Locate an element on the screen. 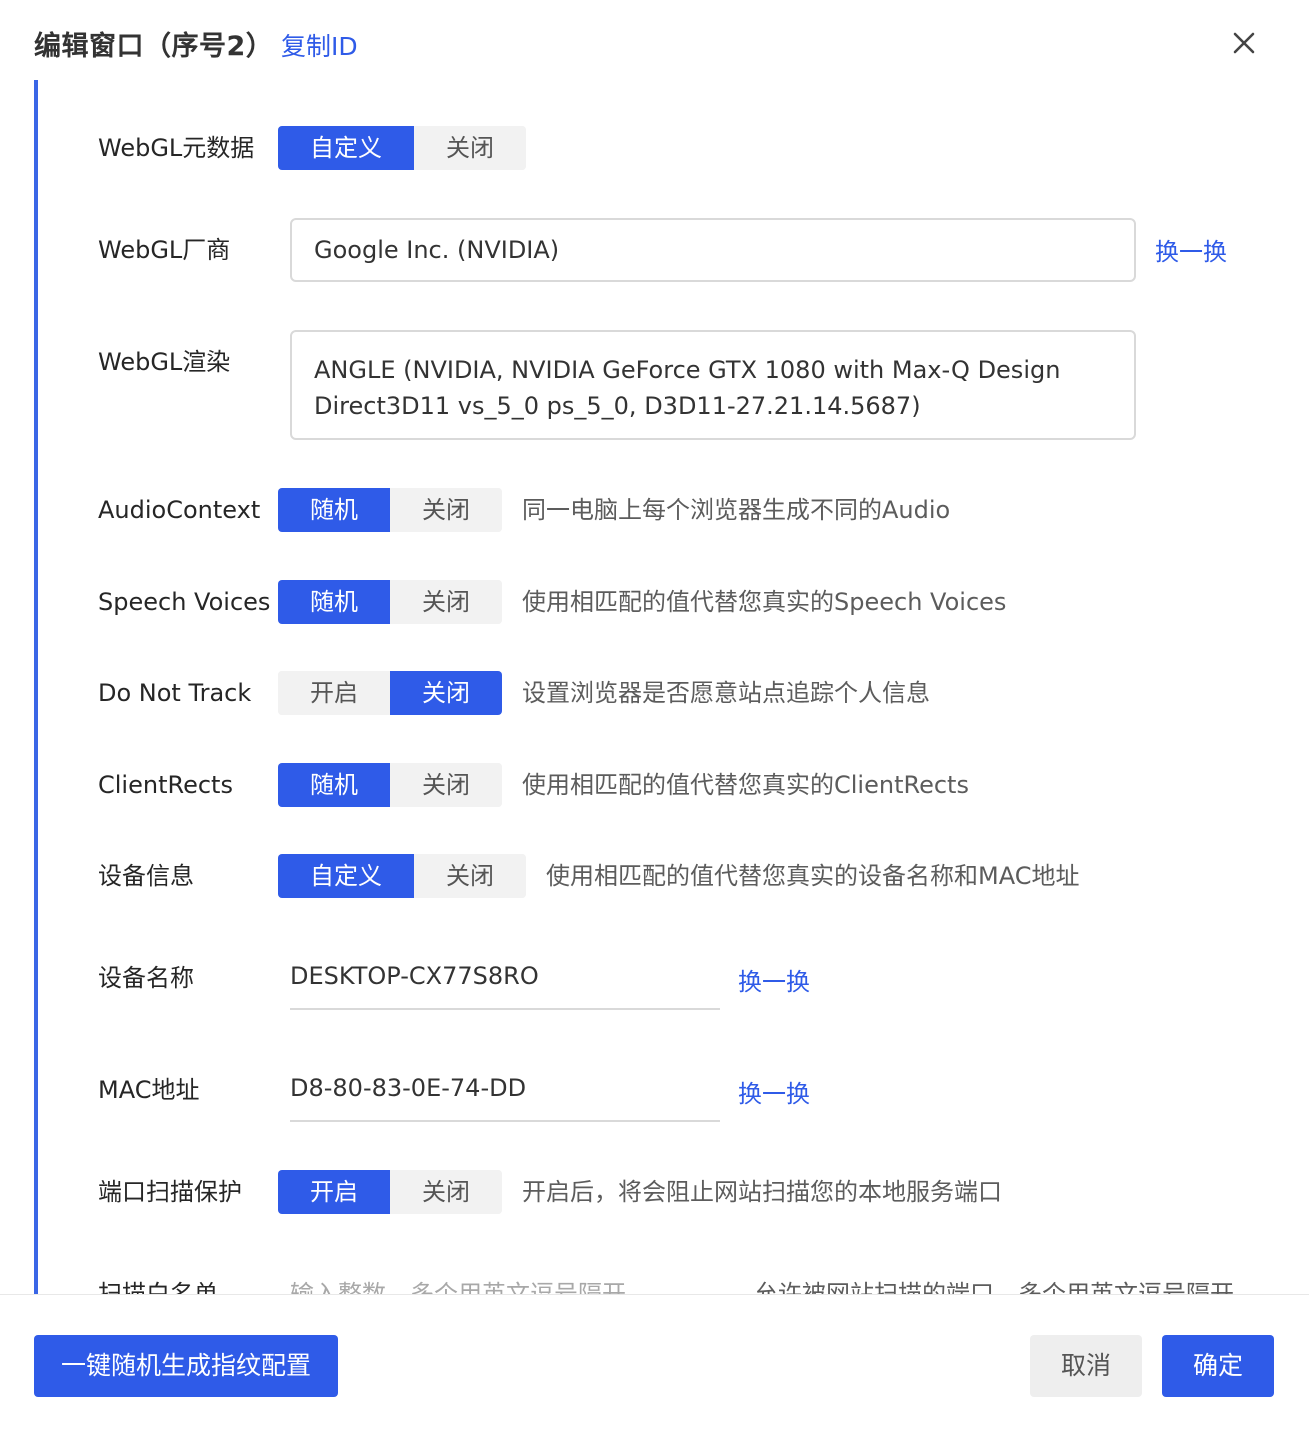  label-webgl-render: WebGL渲染 is located at coordinates (164, 362).